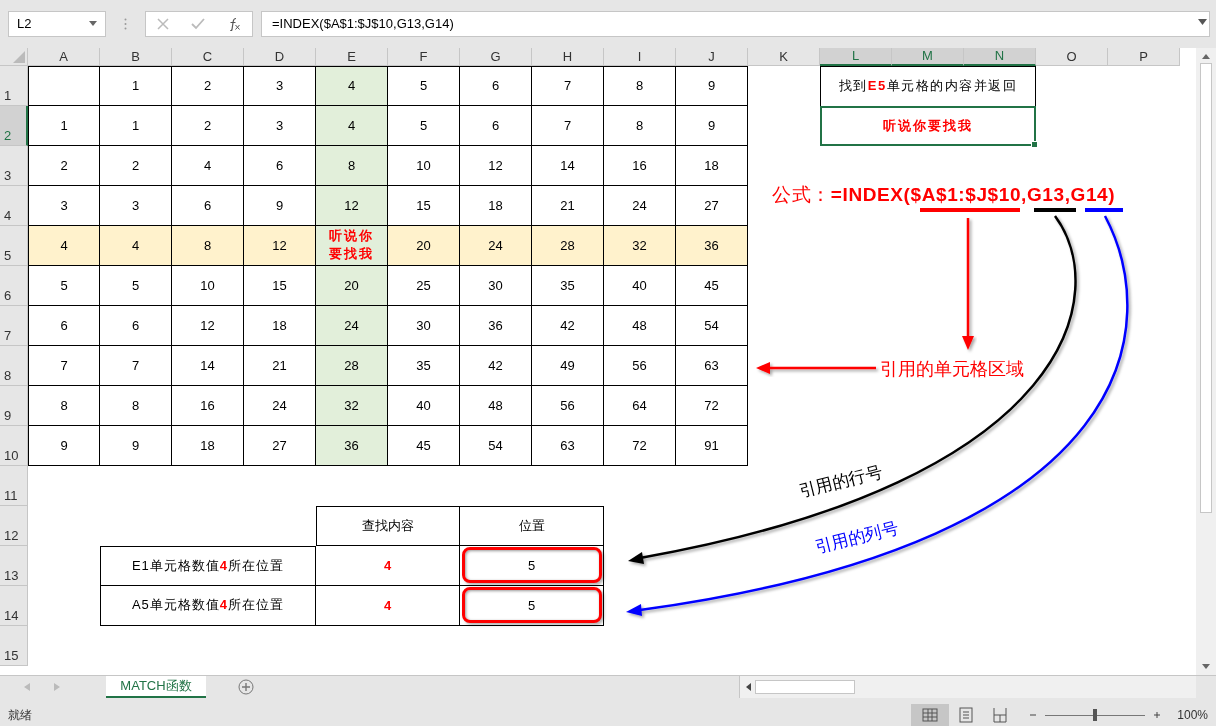  What do you see at coordinates (14, 485) in the screenshot?
I see `row-header: 11` at bounding box center [14, 485].